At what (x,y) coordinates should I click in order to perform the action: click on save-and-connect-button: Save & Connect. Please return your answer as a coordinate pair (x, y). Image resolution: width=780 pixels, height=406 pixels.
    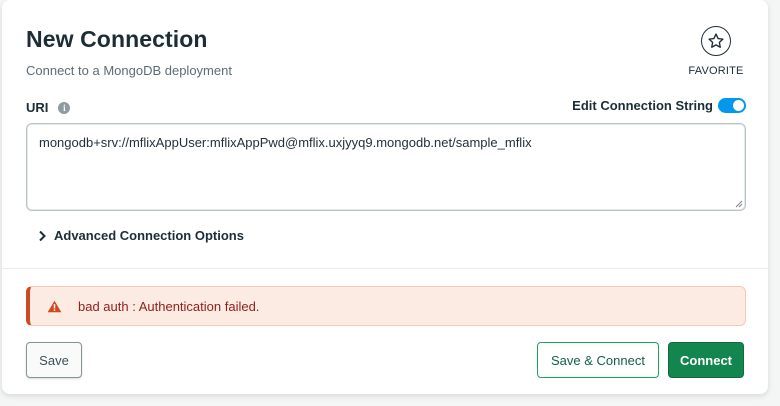
    Looking at the image, I should click on (598, 360).